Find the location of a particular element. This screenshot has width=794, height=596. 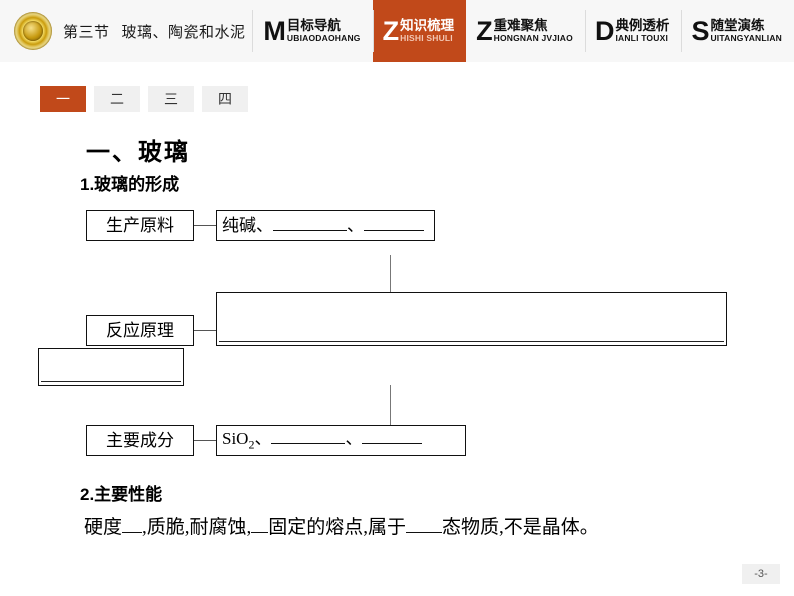

connector-raw-material is located at coordinates (205, 225).